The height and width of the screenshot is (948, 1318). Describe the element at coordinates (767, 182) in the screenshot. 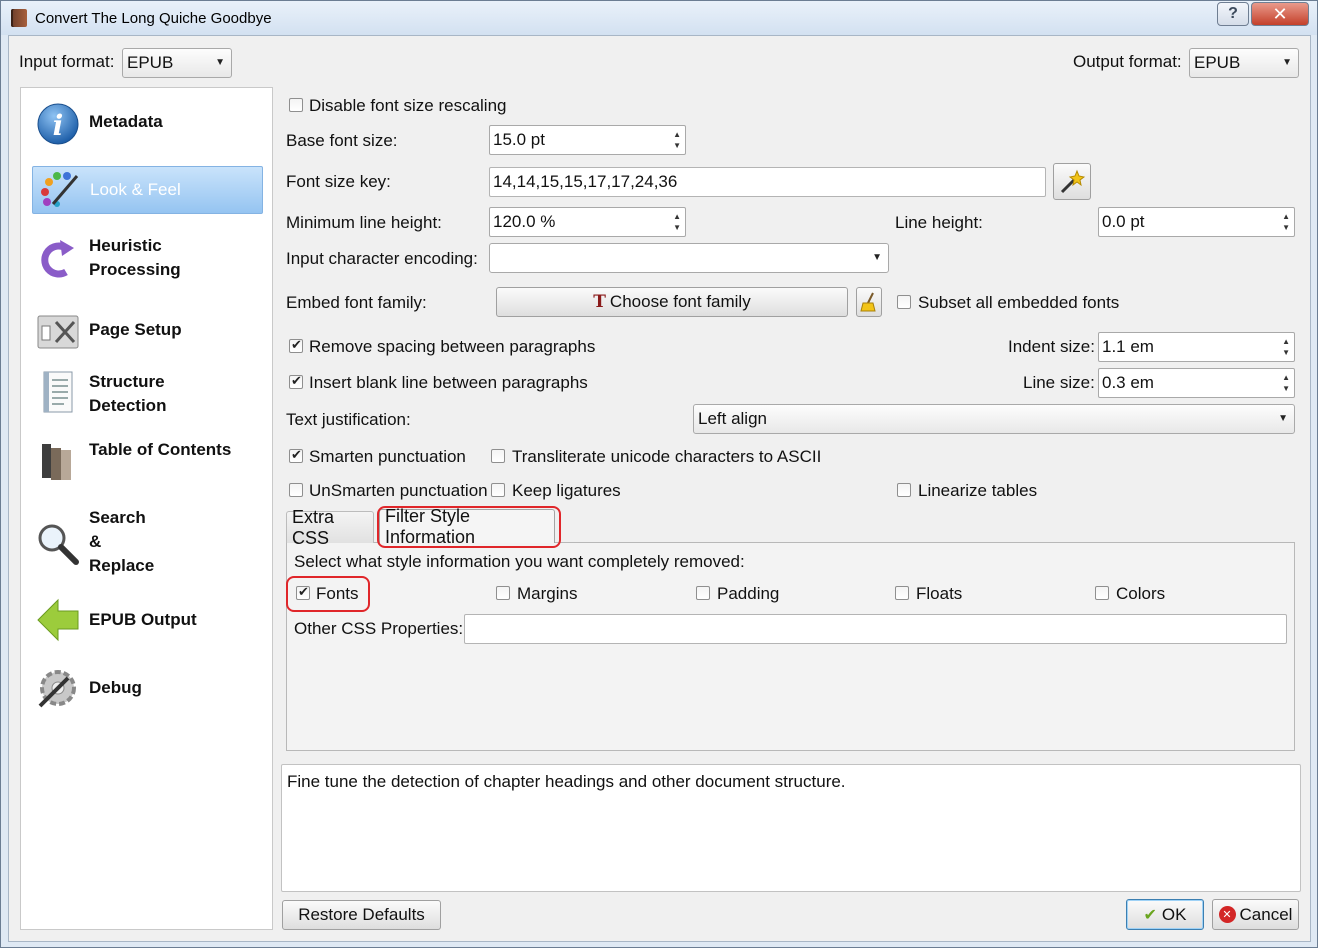

I see `font-size-key-input: 14,14,15,15,17,17,24,36` at that location.